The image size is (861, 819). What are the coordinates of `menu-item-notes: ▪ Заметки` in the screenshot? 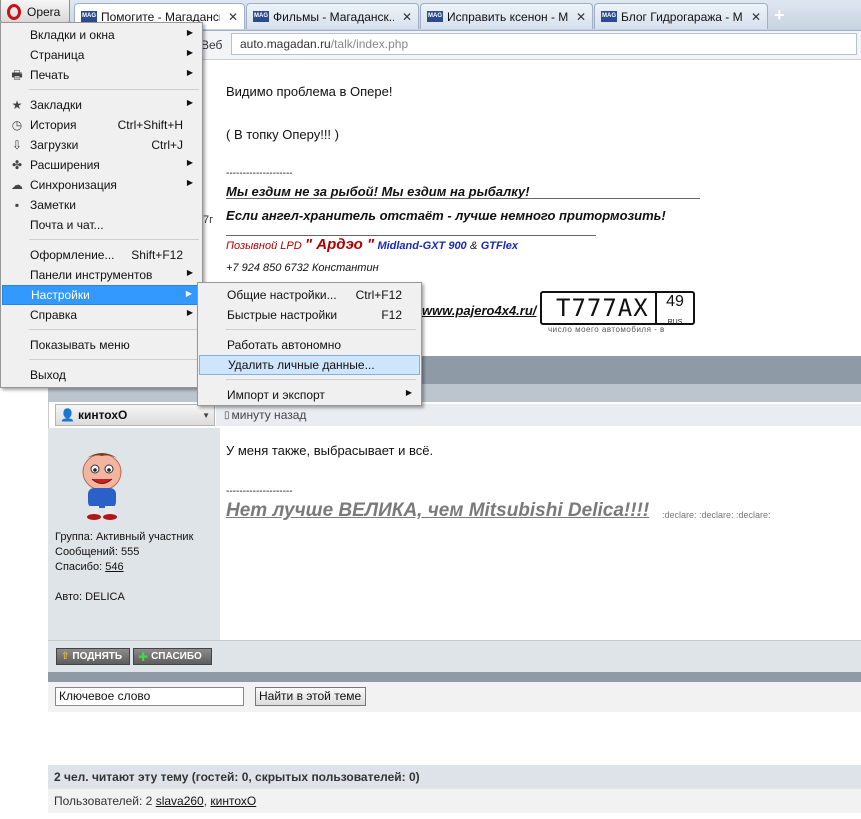 It's located at (101, 205).